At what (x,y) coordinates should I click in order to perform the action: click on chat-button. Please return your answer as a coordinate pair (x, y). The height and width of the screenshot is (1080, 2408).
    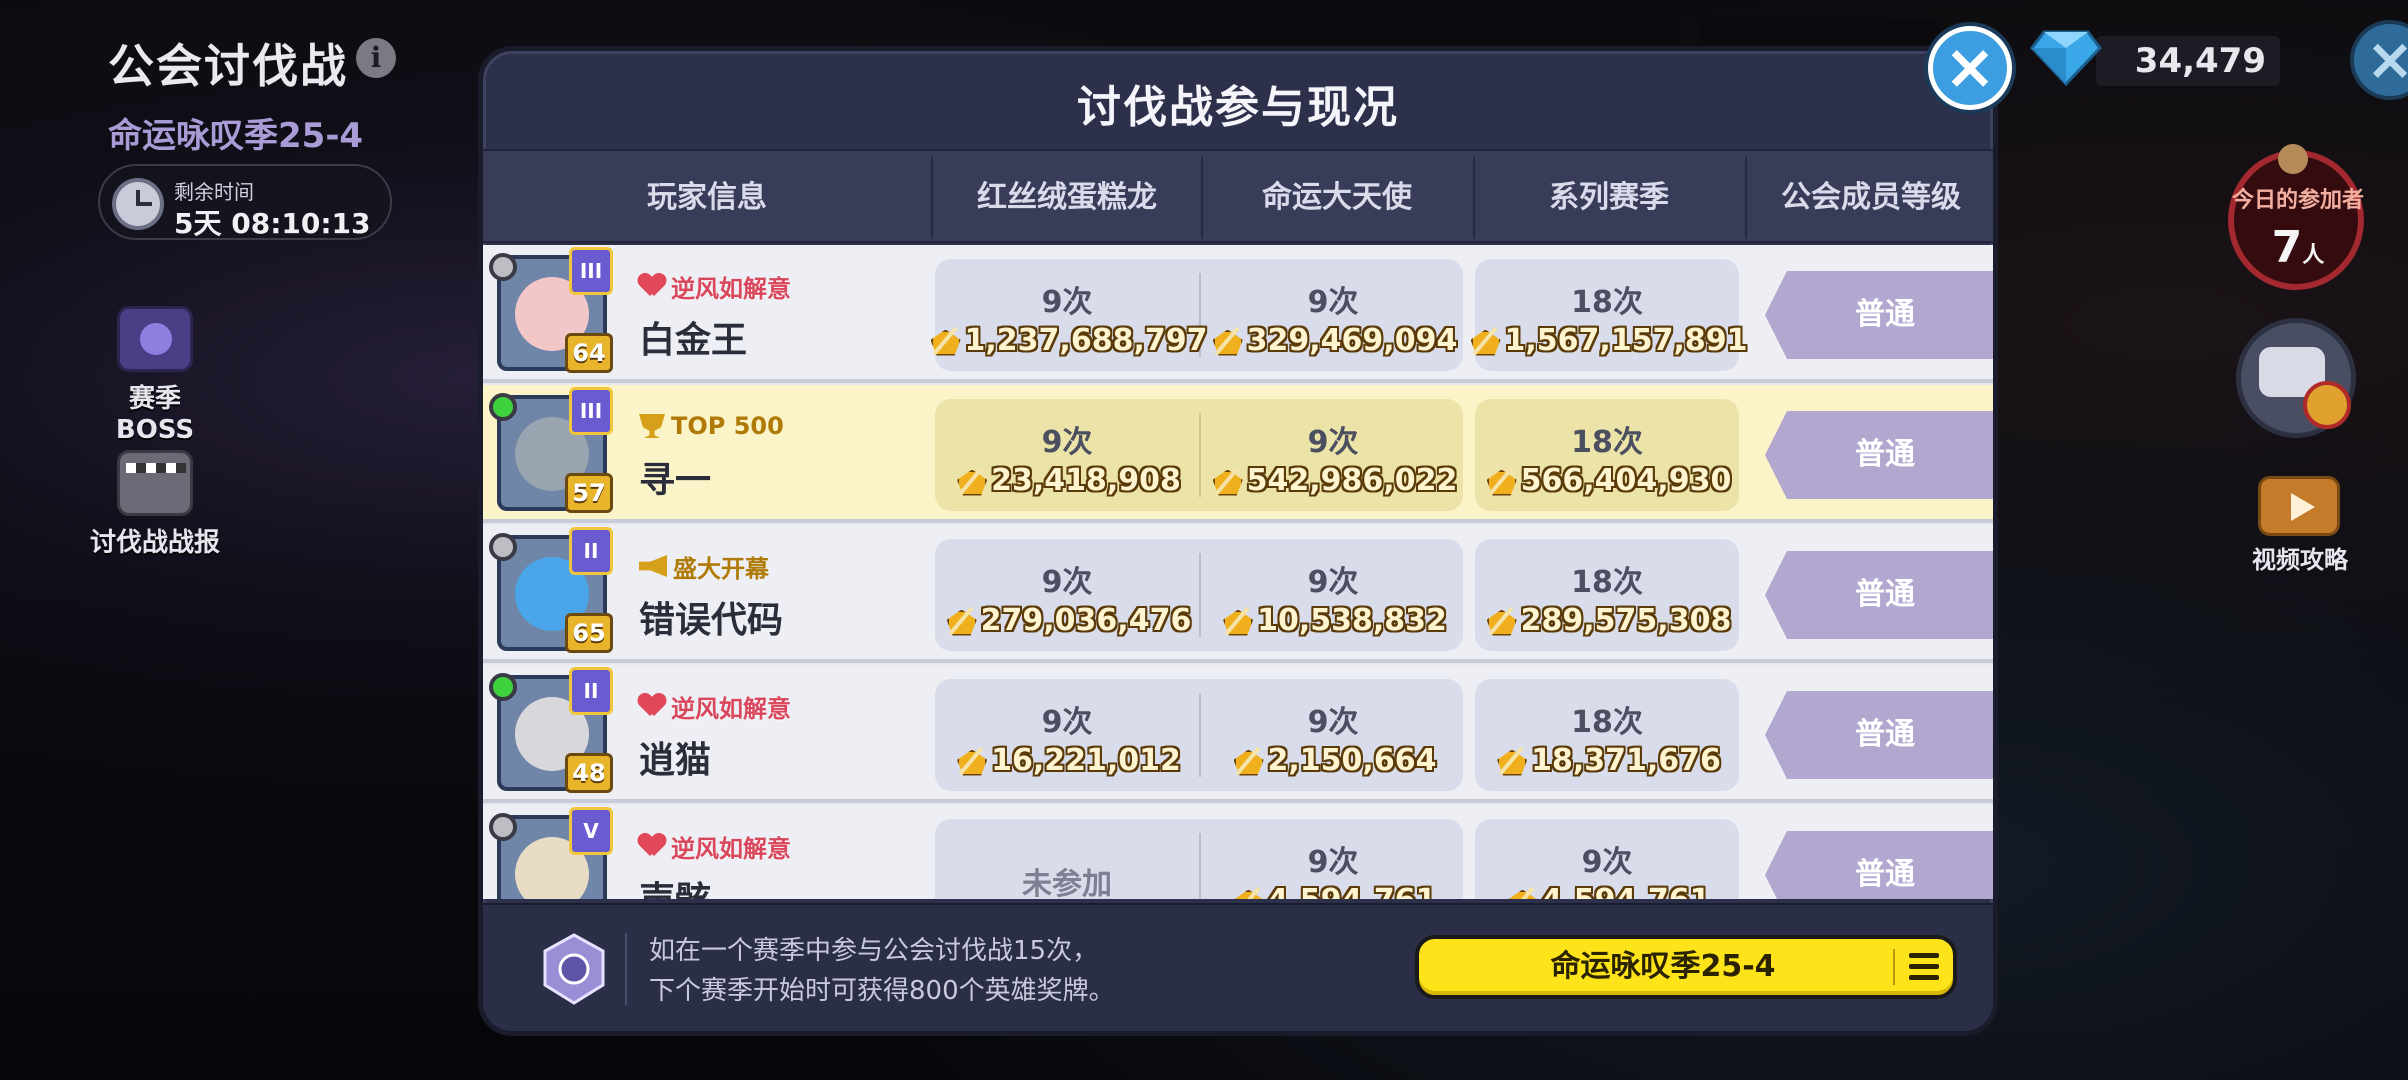
    Looking at the image, I should click on (2296, 378).